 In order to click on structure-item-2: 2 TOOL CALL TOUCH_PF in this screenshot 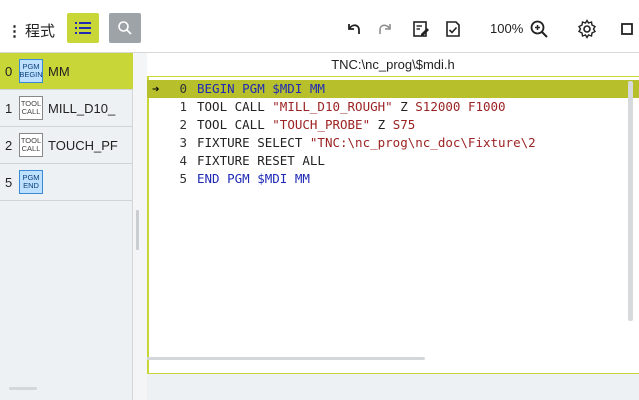, I will do `click(66, 145)`.